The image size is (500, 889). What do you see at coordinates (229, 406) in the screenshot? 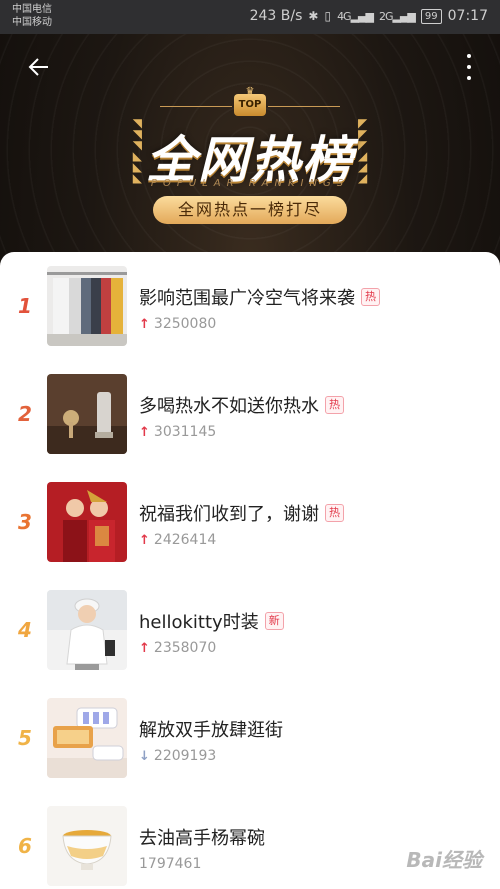
I see `item-title: 多喝热水不如送你热水` at bounding box center [229, 406].